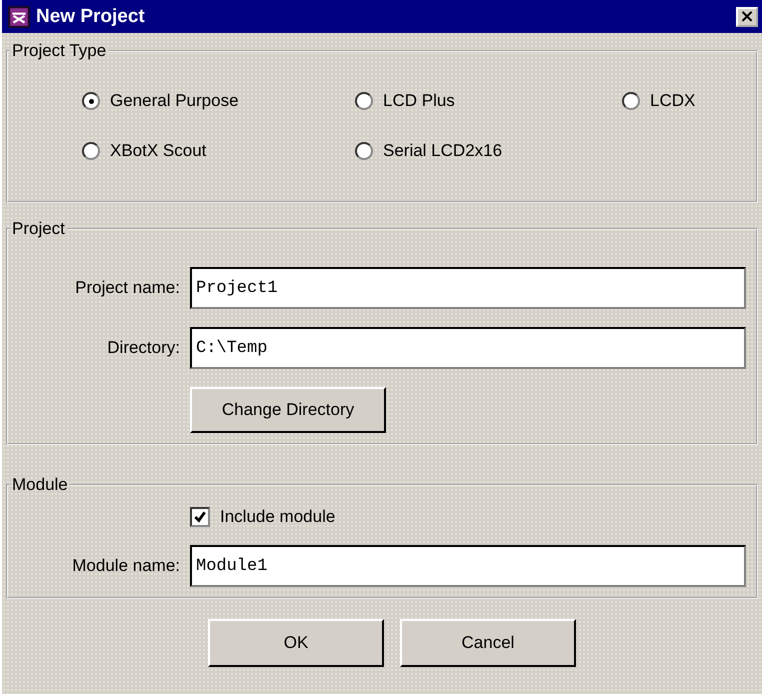 This screenshot has height=694, width=762. I want to click on app-icon, so click(19, 17).